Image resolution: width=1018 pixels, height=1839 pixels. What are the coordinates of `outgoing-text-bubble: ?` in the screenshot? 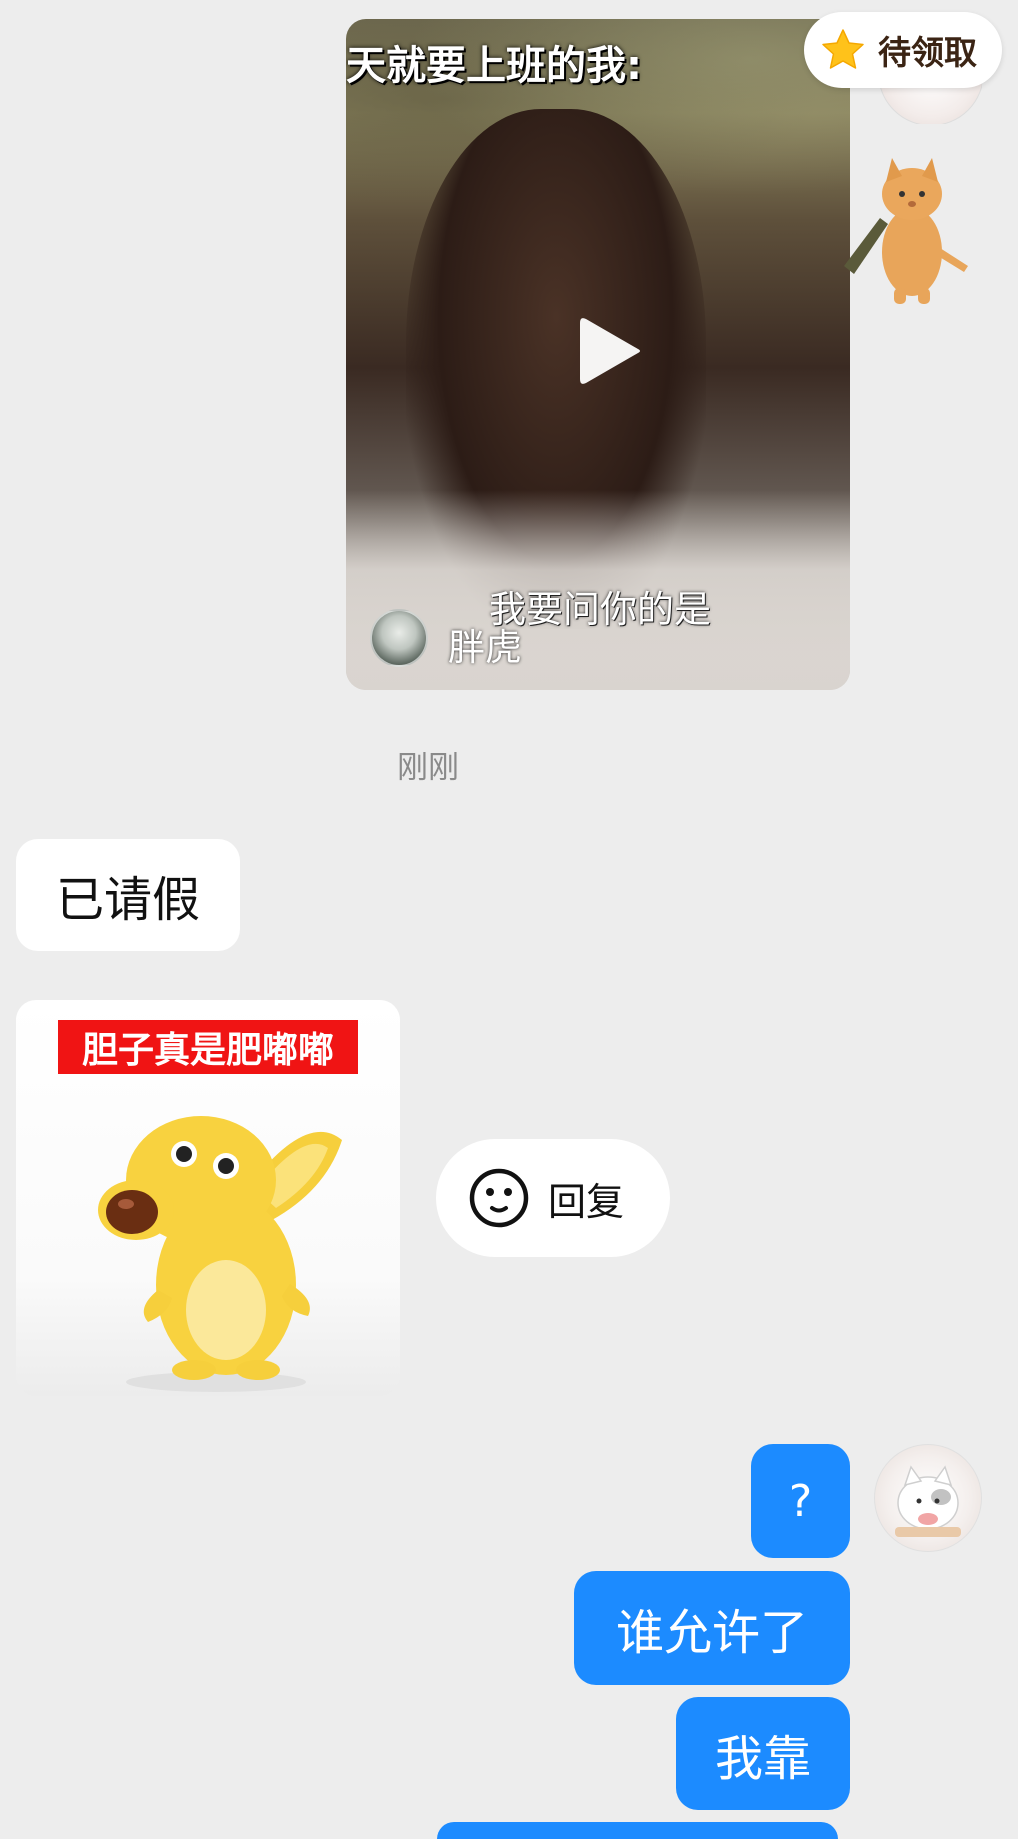 It's located at (800, 1501).